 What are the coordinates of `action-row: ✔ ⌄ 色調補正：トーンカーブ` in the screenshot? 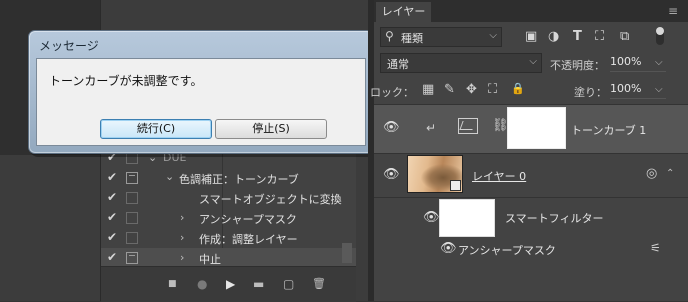 It's located at (228, 178).